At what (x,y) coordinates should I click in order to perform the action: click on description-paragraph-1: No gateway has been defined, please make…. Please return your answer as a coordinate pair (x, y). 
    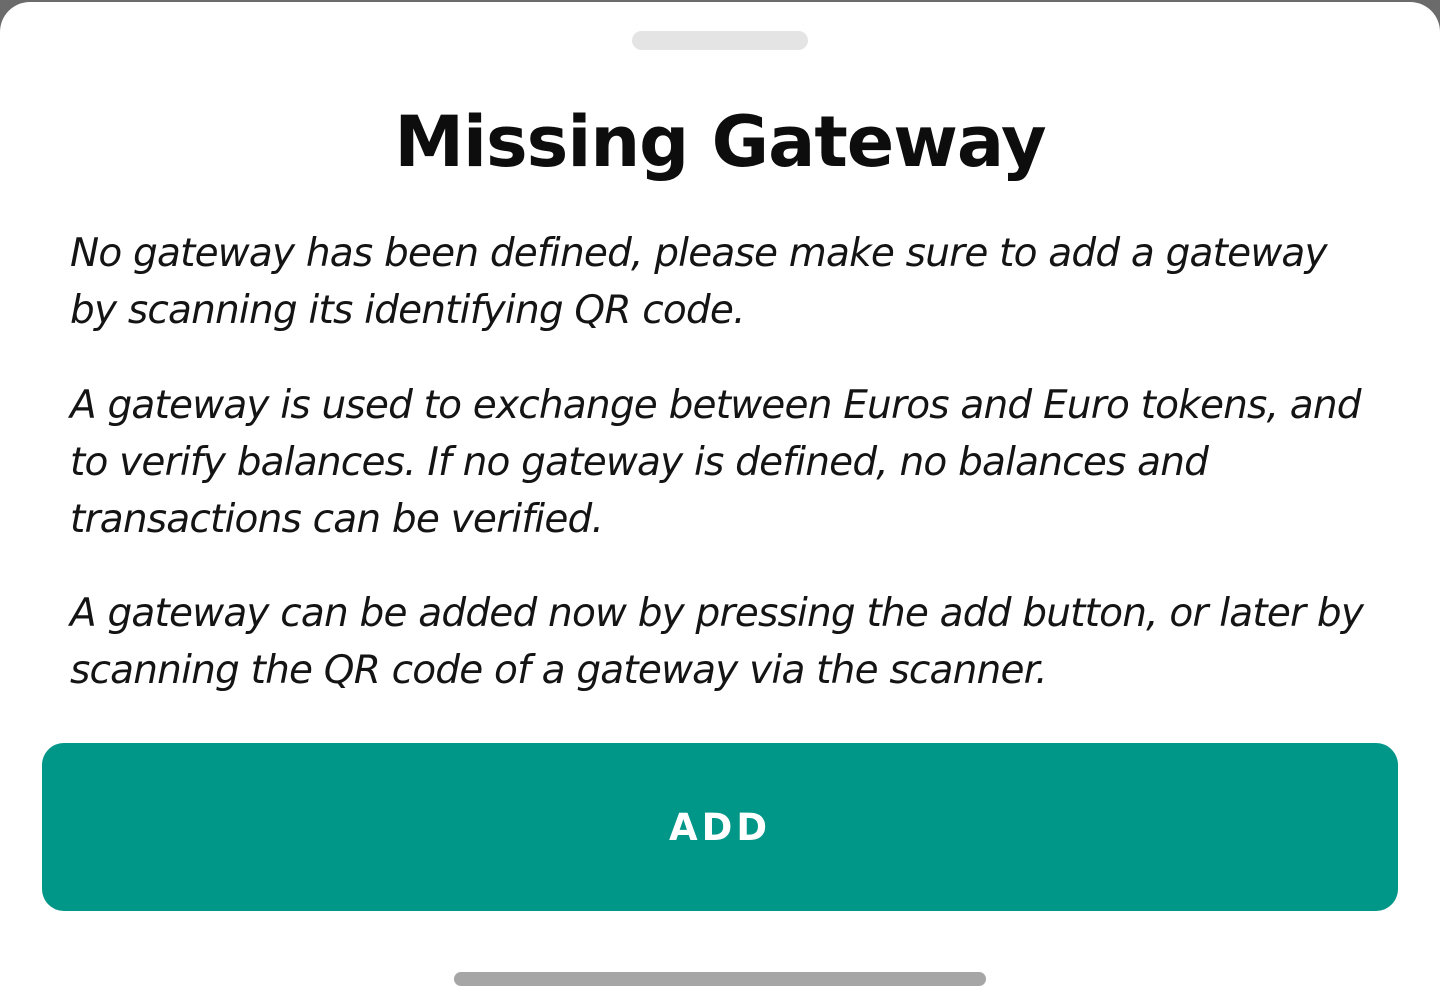
    Looking at the image, I should click on (699, 282).